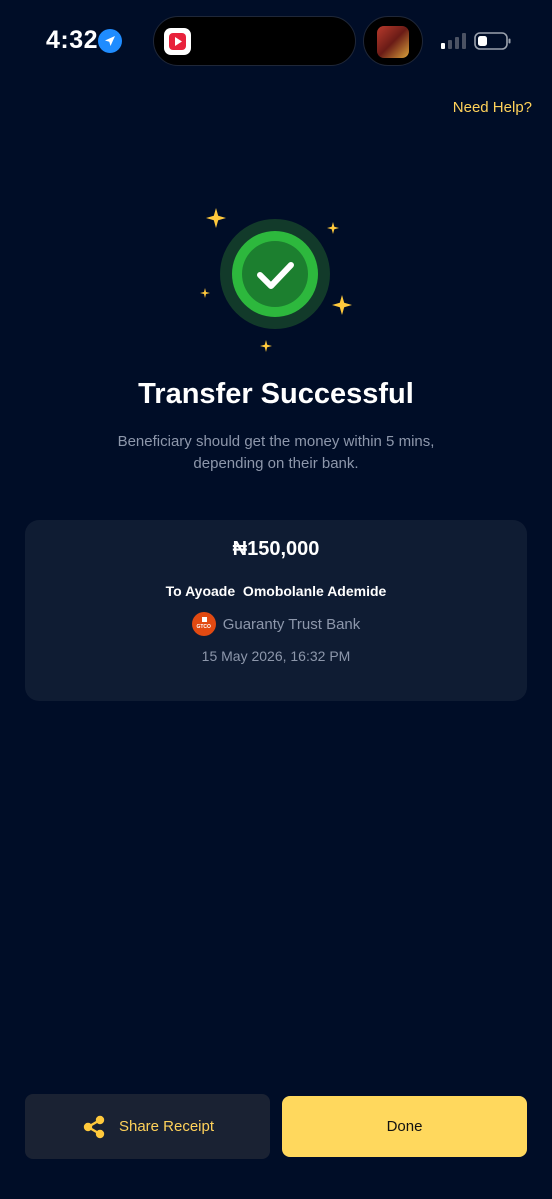 This screenshot has width=552, height=1199. I want to click on done-button: Done, so click(404, 1126).